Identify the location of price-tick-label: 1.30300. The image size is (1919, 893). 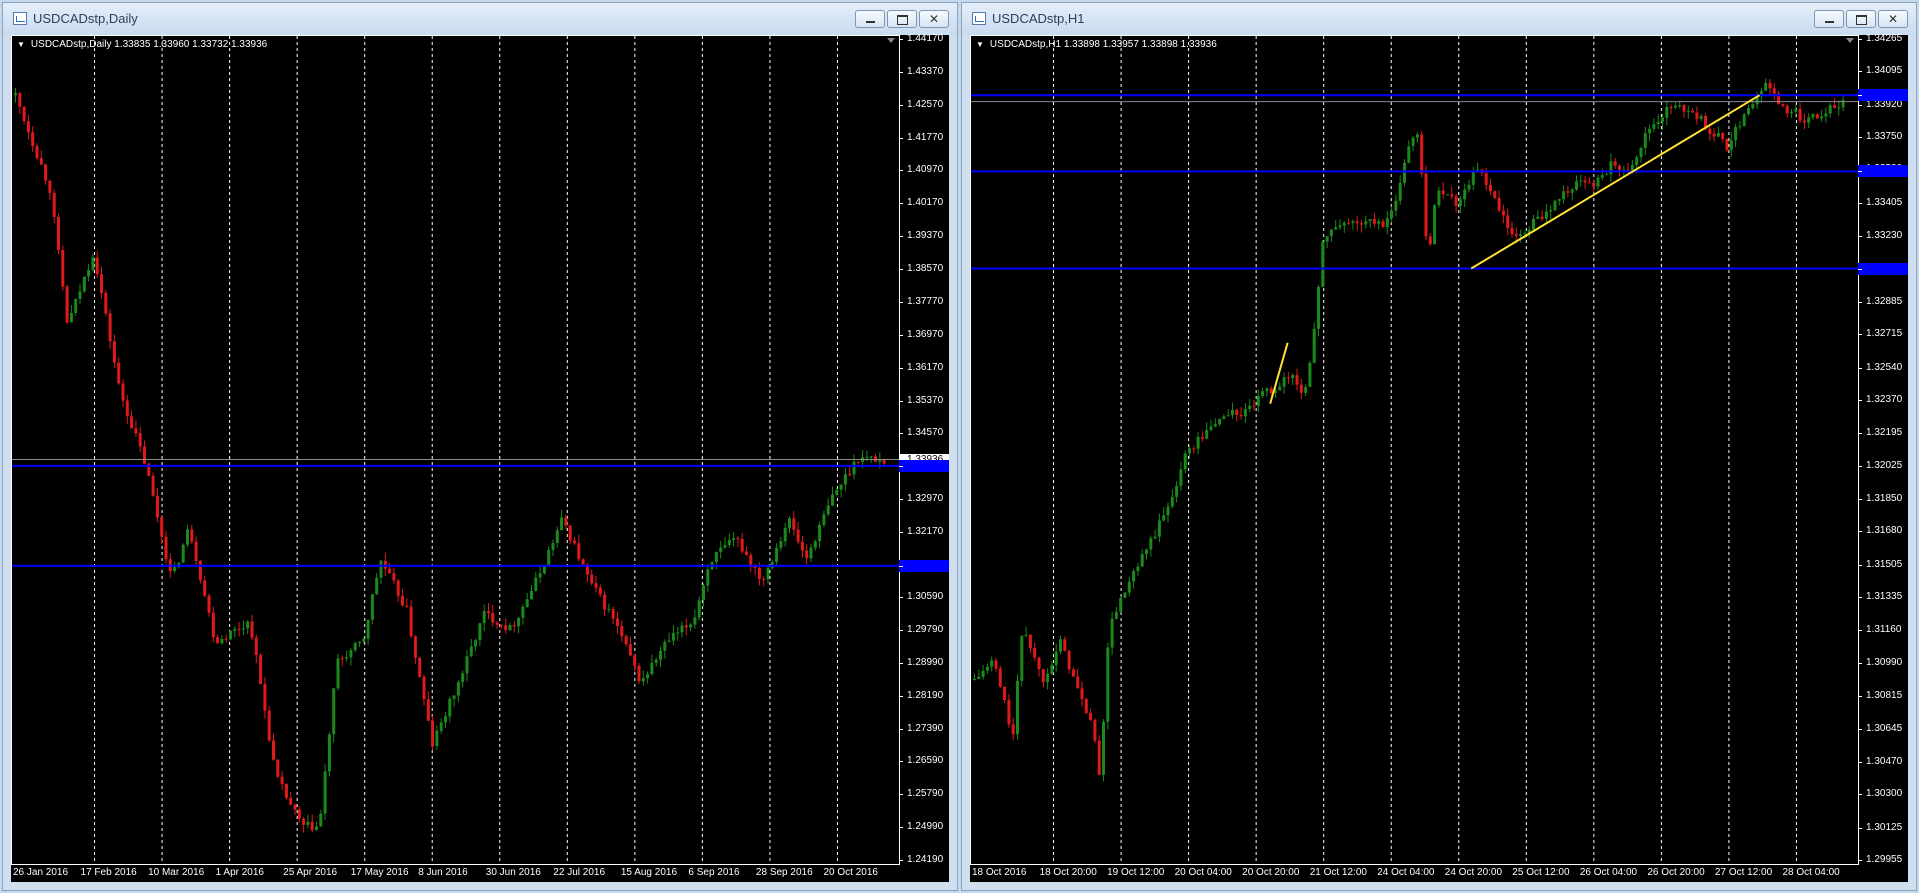
(1883, 794).